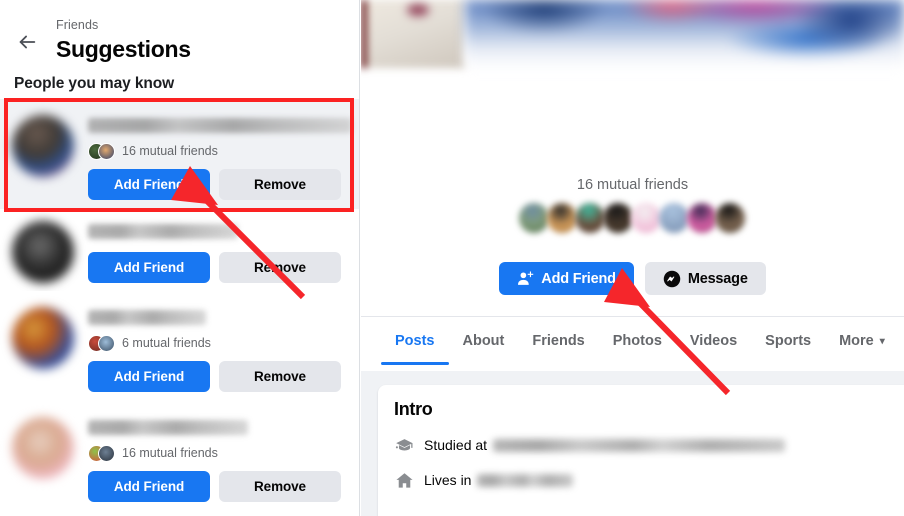 The width and height of the screenshot is (904, 516). Describe the element at coordinates (641, 480) in the screenshot. I see `intro-row-location: Lives in` at that location.